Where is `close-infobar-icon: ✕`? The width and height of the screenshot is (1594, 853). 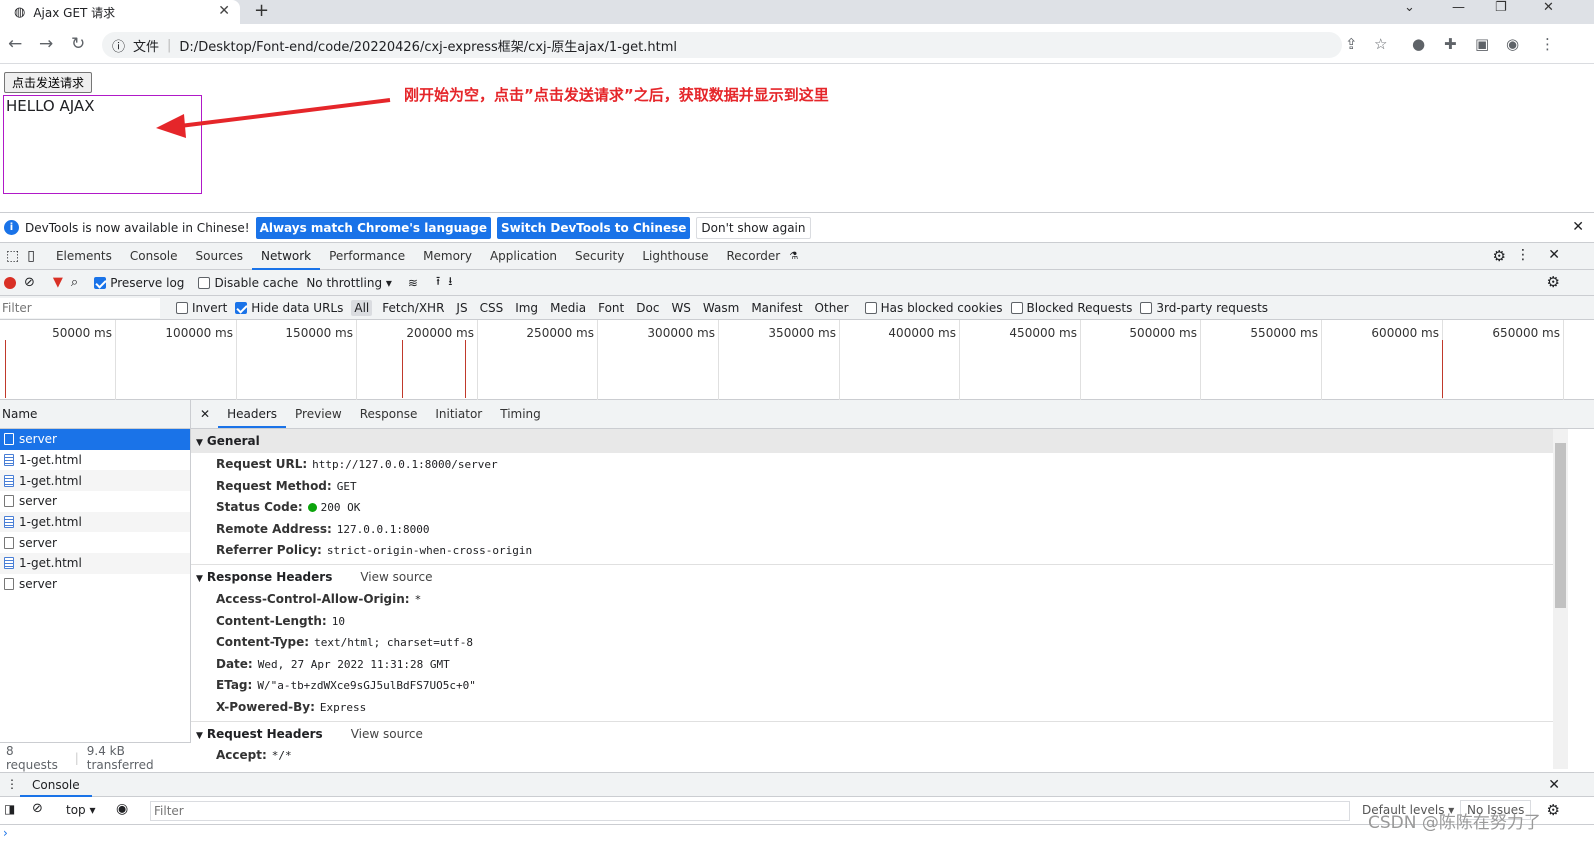 close-infobar-icon: ✕ is located at coordinates (1578, 227).